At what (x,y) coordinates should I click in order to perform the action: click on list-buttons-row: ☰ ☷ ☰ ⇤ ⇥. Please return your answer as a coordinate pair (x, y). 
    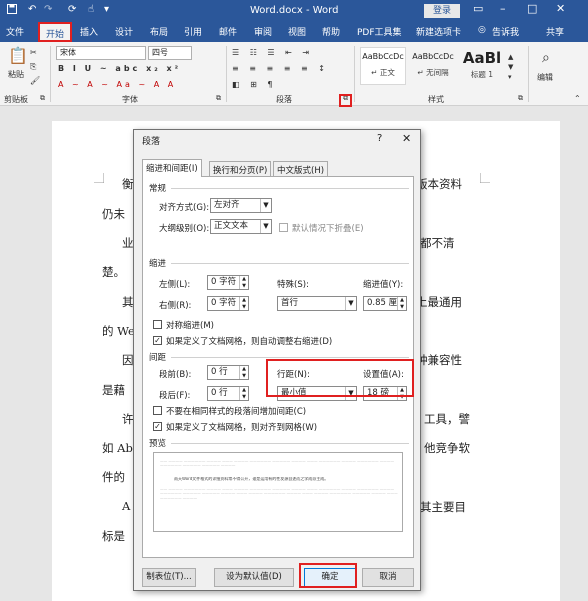
    Looking at the image, I should click on (272, 52).